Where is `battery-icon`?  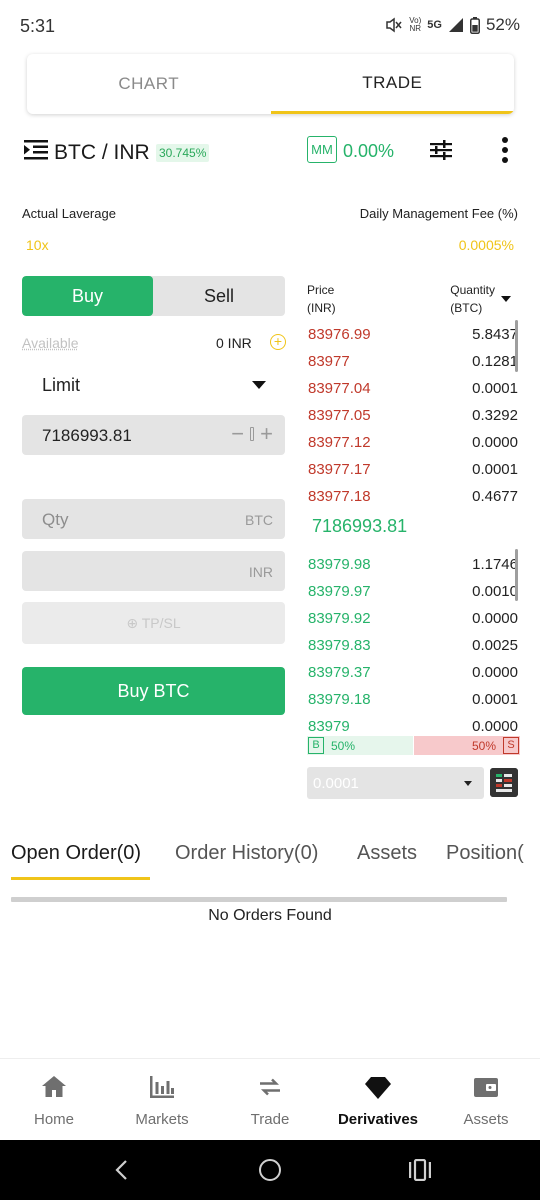 battery-icon is located at coordinates (474, 25).